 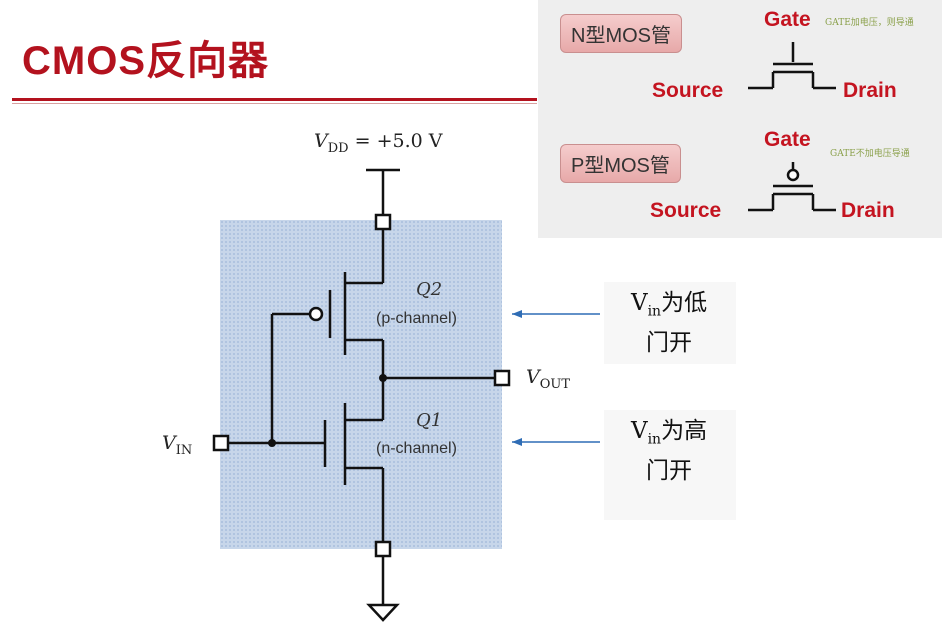 I want to click on q1-name: Q1, so click(x=429, y=420).